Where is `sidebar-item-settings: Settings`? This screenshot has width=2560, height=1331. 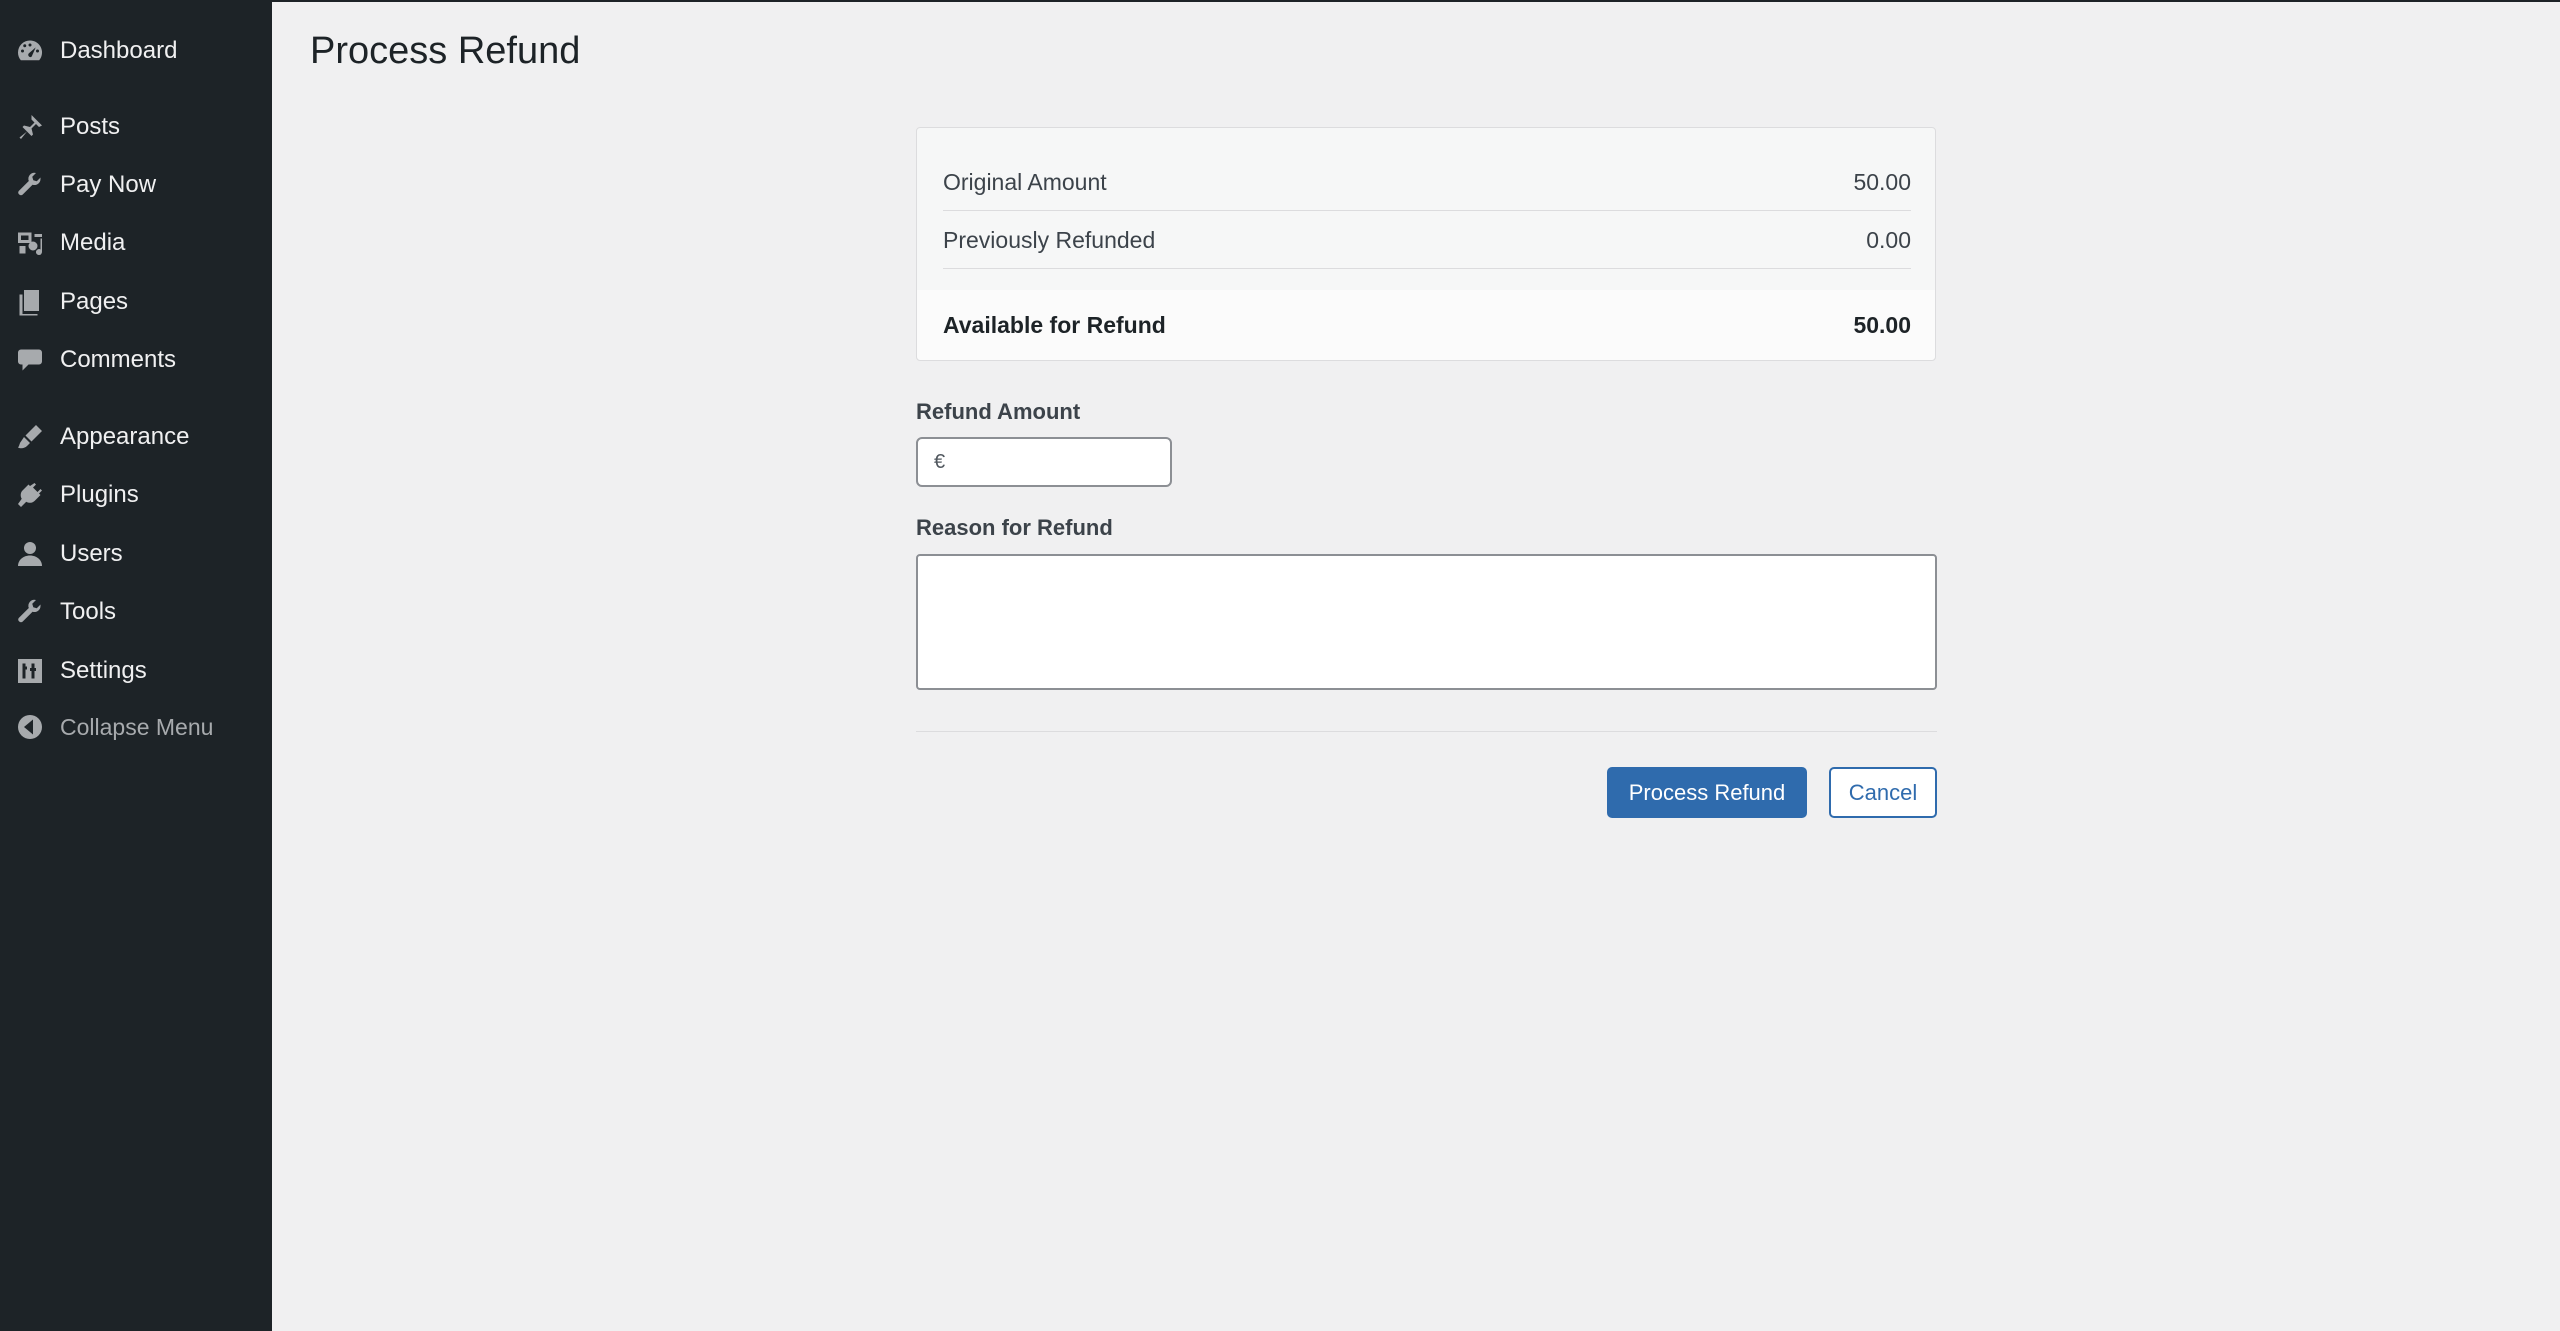 sidebar-item-settings: Settings is located at coordinates (136, 671).